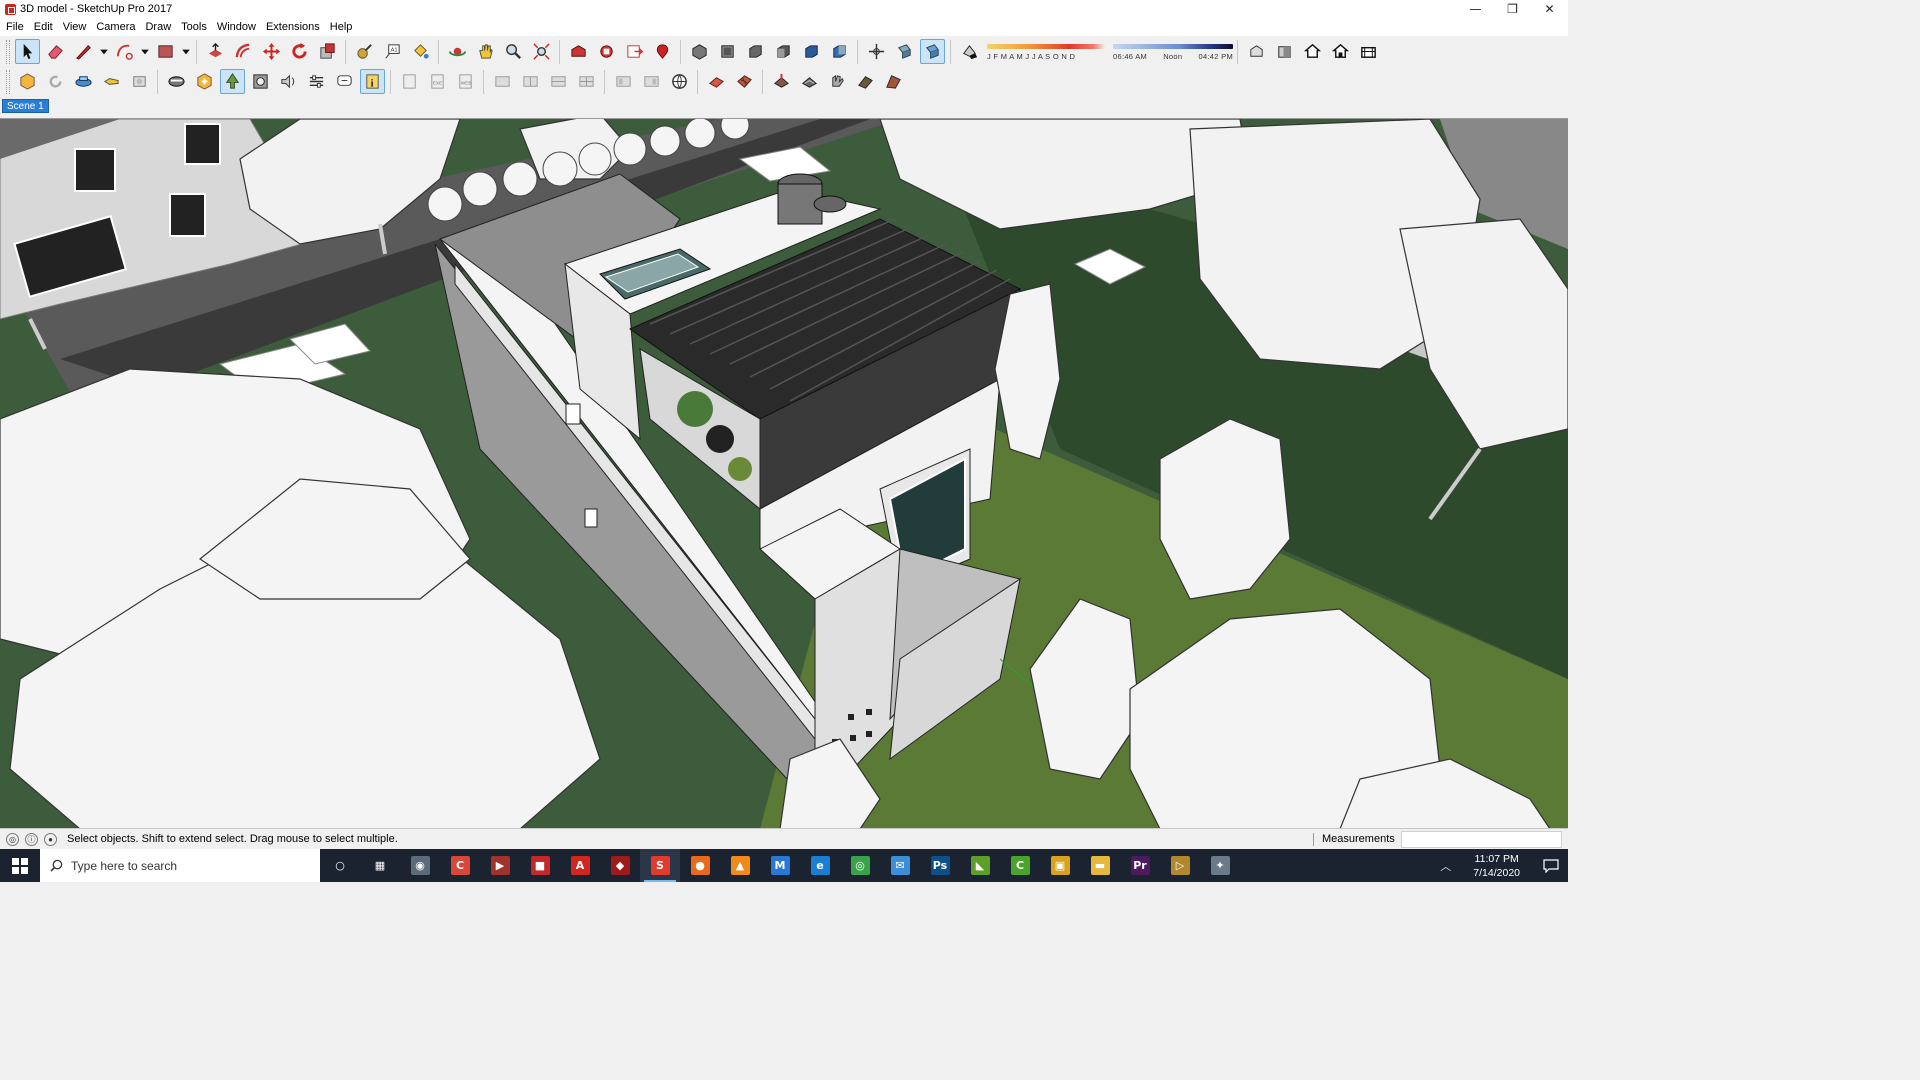  Describe the element at coordinates (83, 81) in the screenshot. I see `shapes-icon` at that location.